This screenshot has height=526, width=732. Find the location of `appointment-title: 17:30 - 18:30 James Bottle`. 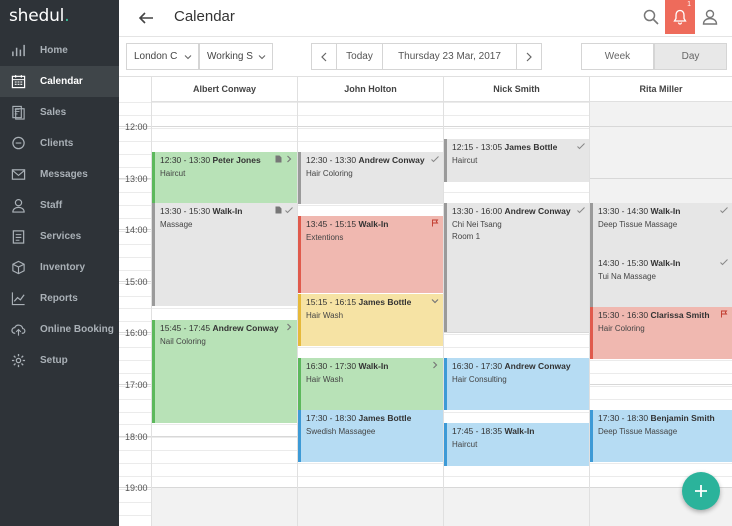

appointment-title: 17:30 - 18:30 James Bottle is located at coordinates (372, 418).